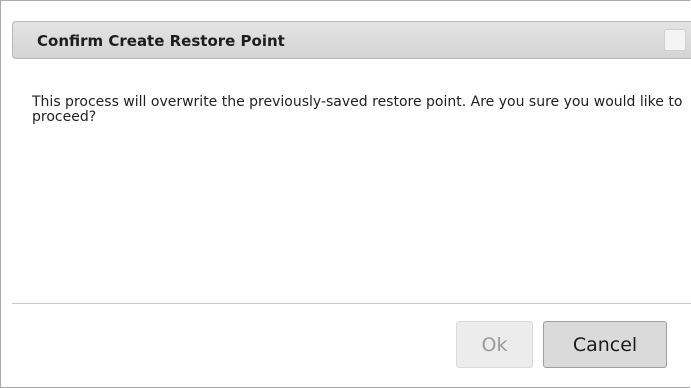  I want to click on dialog-titlebar: Confirm Create Restore Point, so click(351, 40).